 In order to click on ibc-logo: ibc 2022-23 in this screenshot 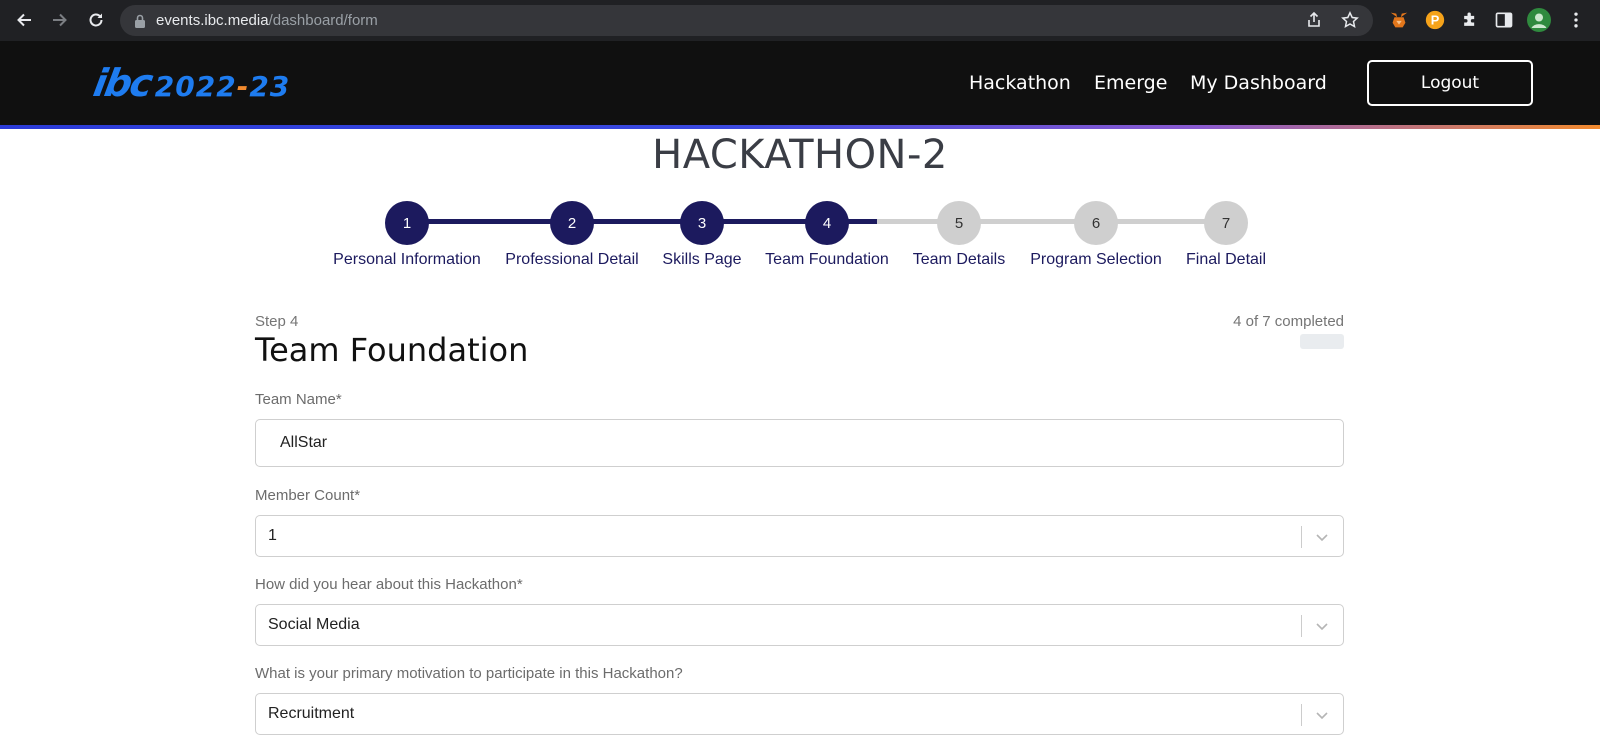, I will do `click(190, 83)`.